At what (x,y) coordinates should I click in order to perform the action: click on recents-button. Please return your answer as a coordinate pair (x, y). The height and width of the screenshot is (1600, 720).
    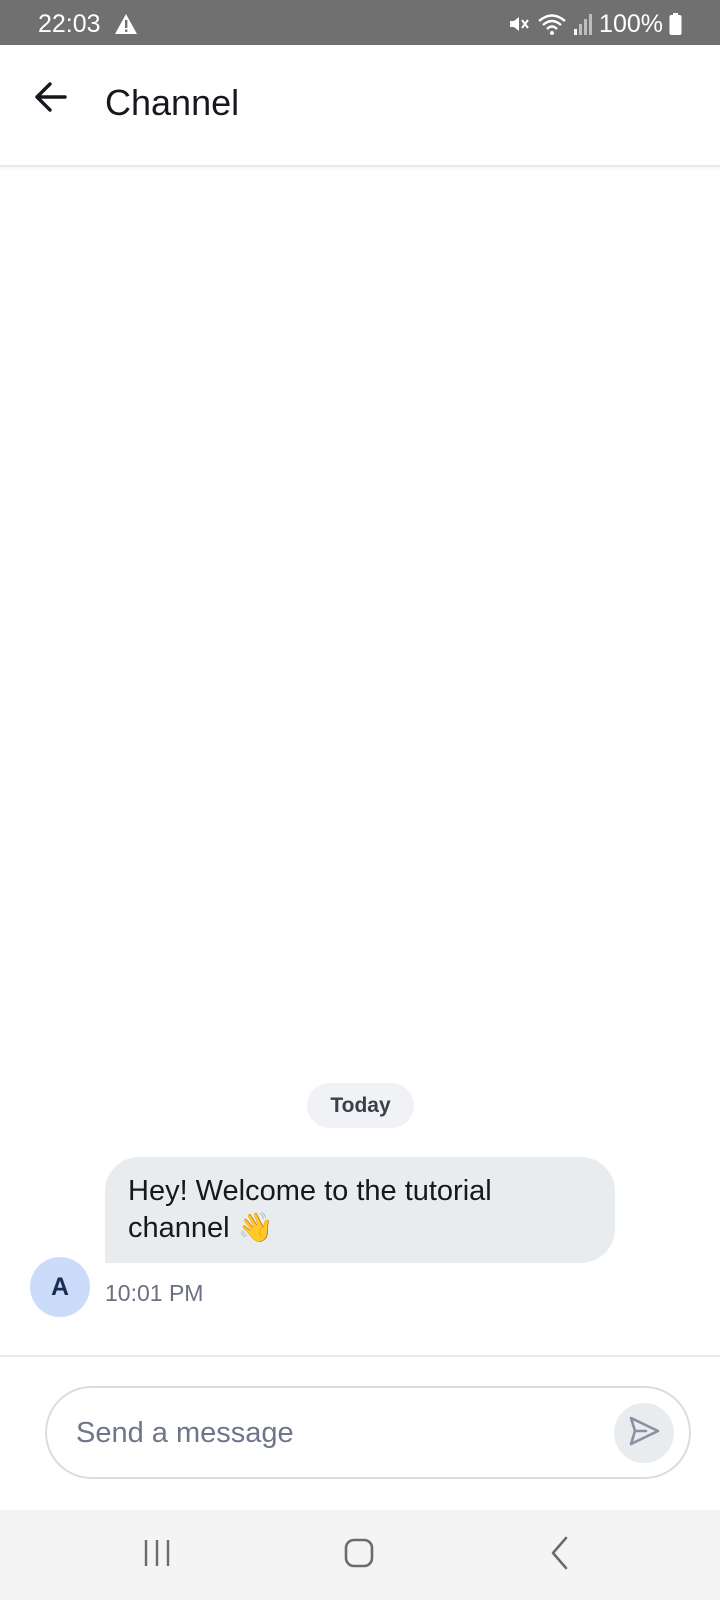
    Looking at the image, I should click on (157, 1555).